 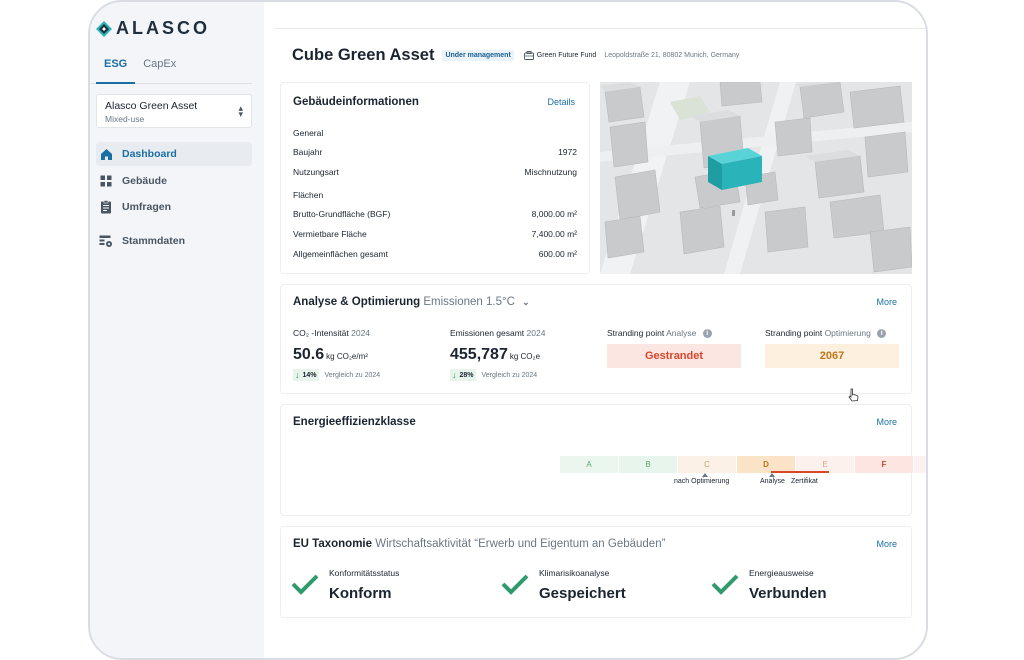 What do you see at coordinates (478, 55) in the screenshot?
I see `status-badge: Under management` at bounding box center [478, 55].